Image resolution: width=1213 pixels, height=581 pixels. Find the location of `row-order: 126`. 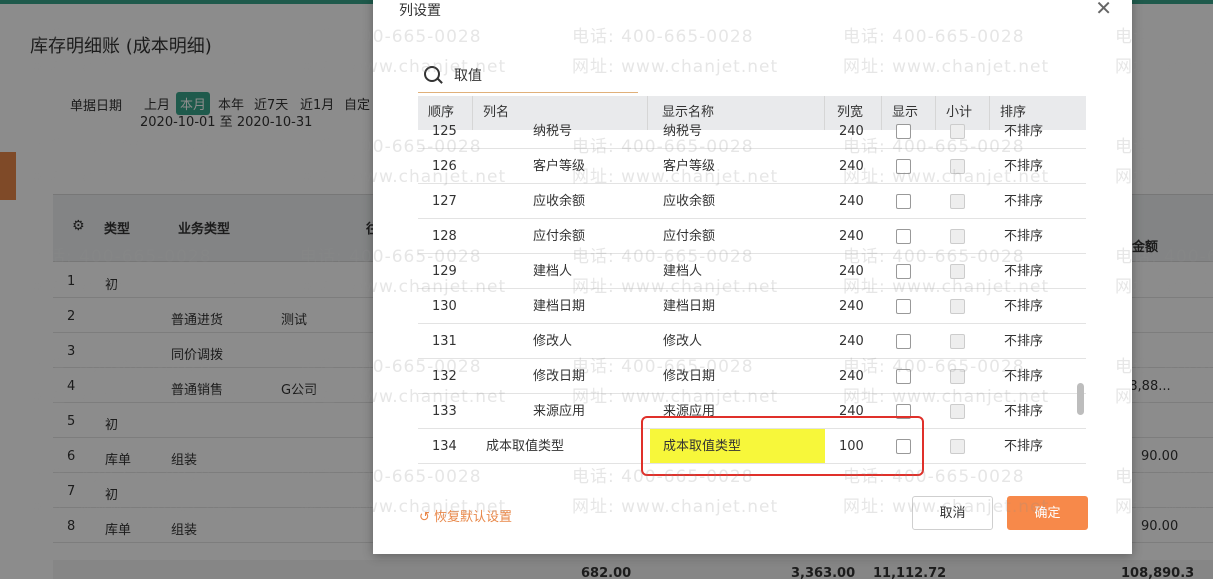

row-order: 126 is located at coordinates (444, 166).